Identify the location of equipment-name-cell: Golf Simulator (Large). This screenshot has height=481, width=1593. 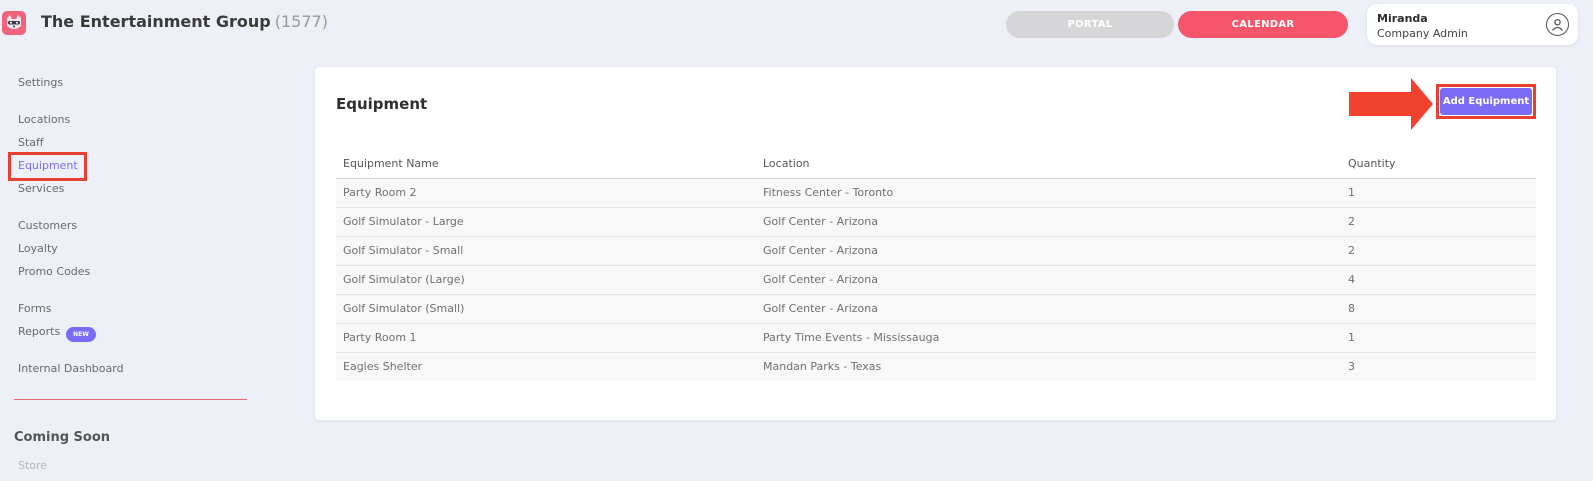
(546, 280).